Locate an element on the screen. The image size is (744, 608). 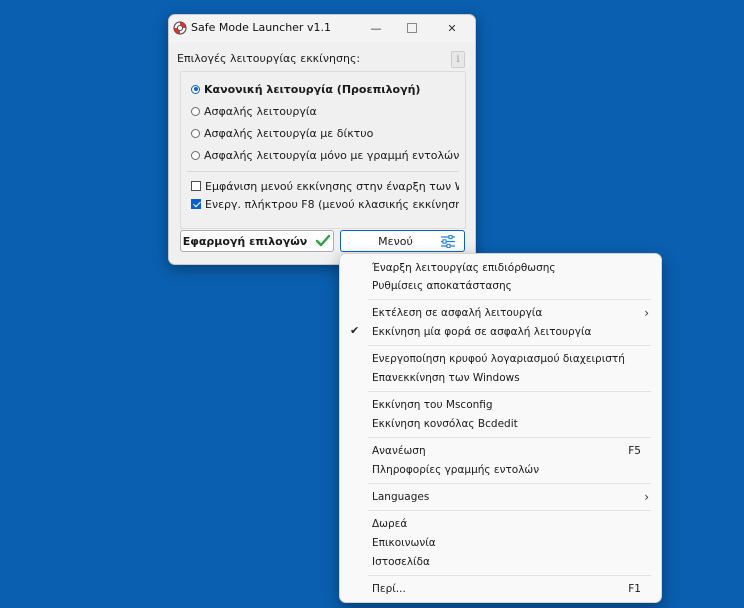
menu-item-cmdline-info: Πληροφορίες γραμμής εντολών is located at coordinates (500, 470).